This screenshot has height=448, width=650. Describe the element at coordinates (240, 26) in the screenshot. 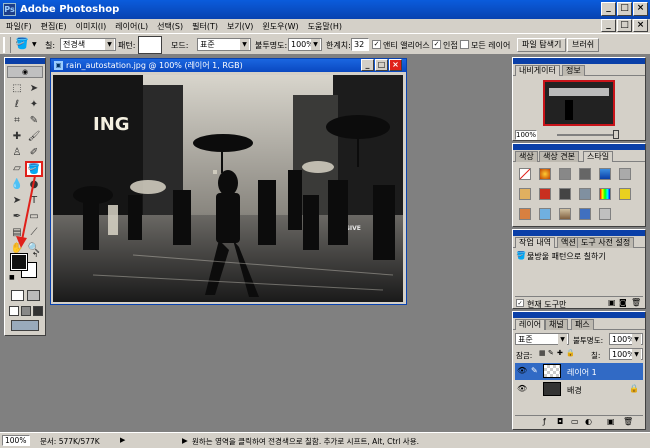

I see `menu-view: 보기(V)` at that location.